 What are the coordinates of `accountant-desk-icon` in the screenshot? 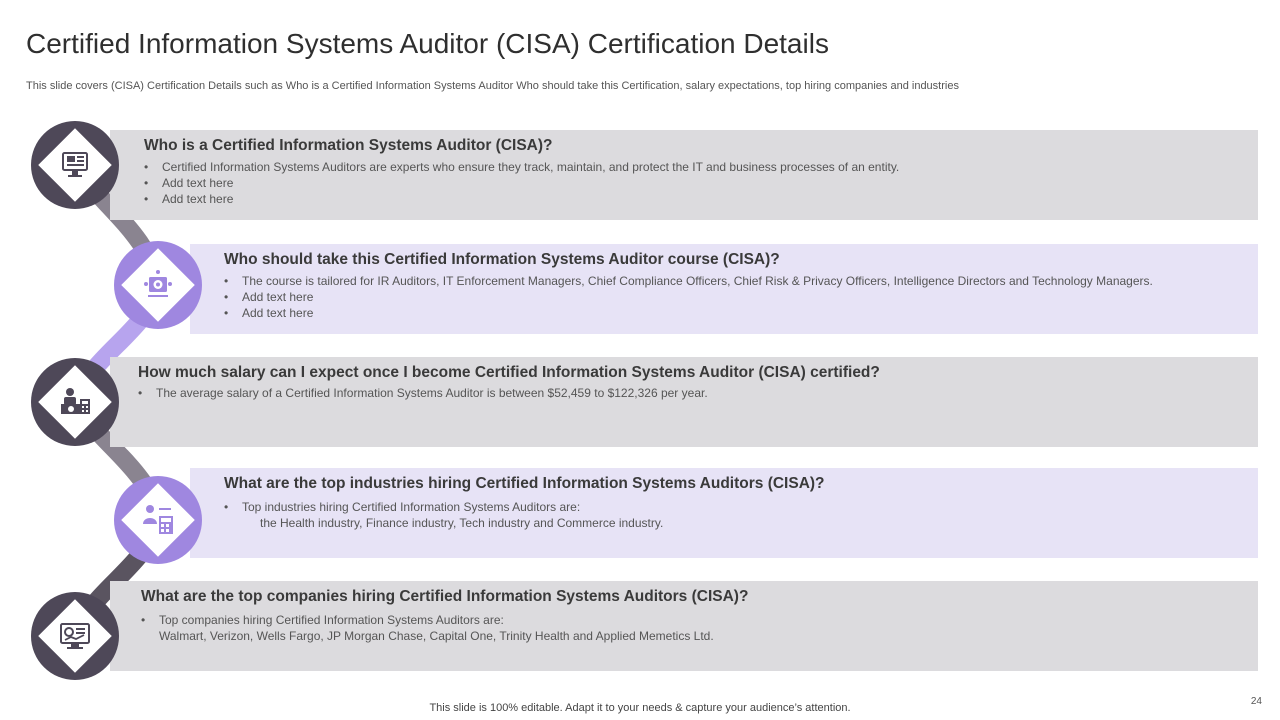 It's located at (75, 401).